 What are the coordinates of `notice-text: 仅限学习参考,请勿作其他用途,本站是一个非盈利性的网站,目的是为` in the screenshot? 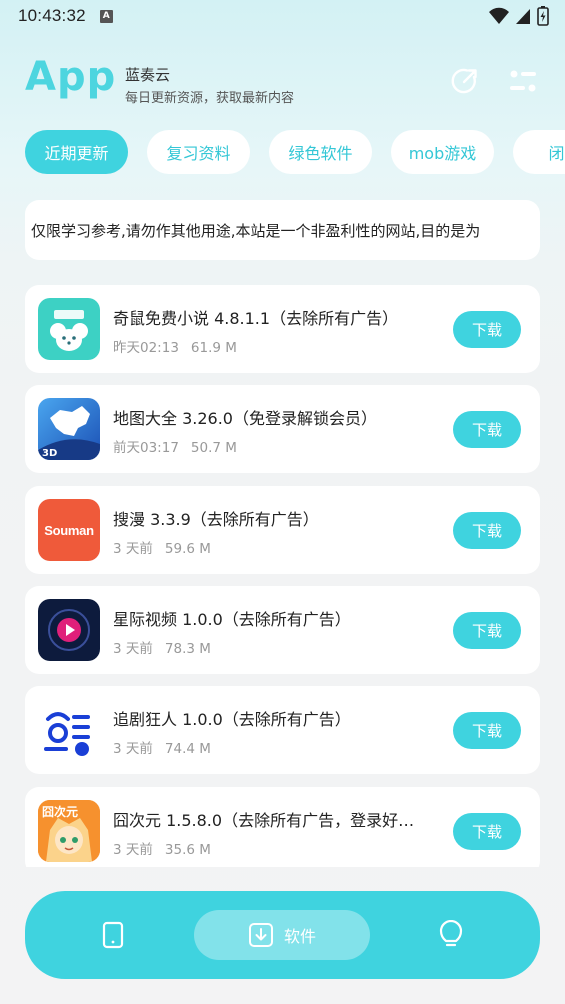 It's located at (256, 231).